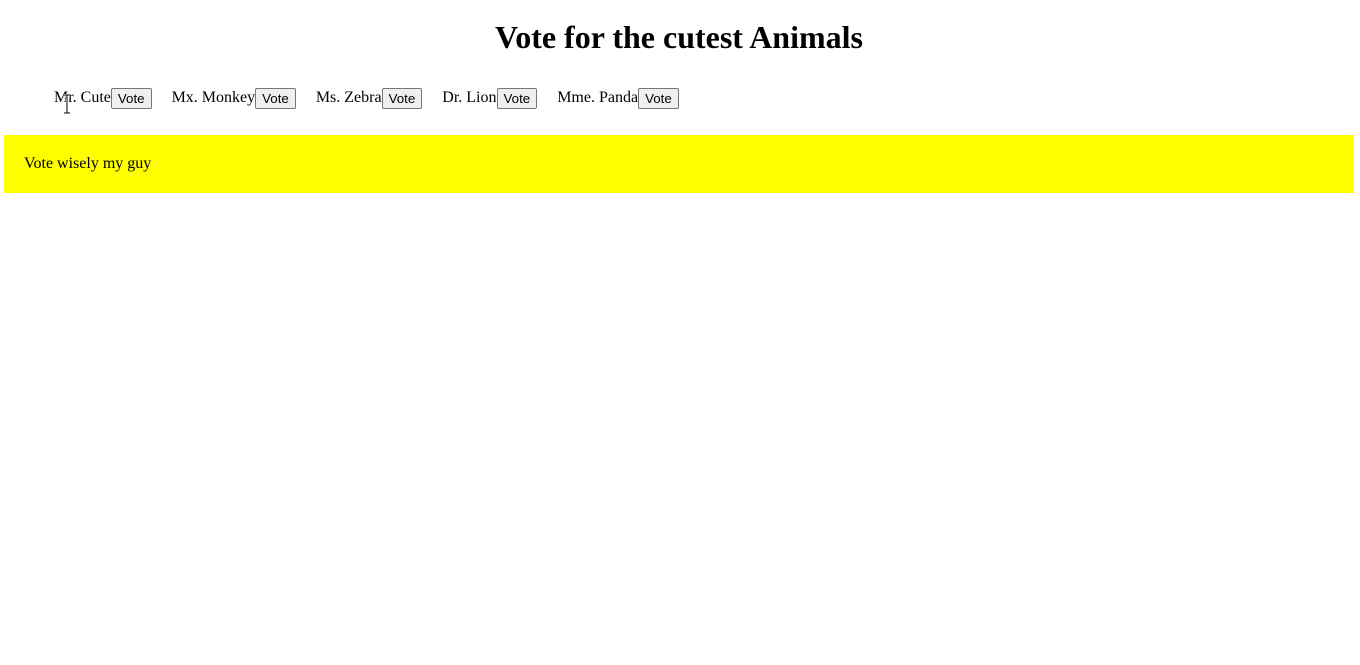 The image size is (1360, 665). What do you see at coordinates (658, 98) in the screenshot?
I see `vote-button-mme-panda: Vote` at bounding box center [658, 98].